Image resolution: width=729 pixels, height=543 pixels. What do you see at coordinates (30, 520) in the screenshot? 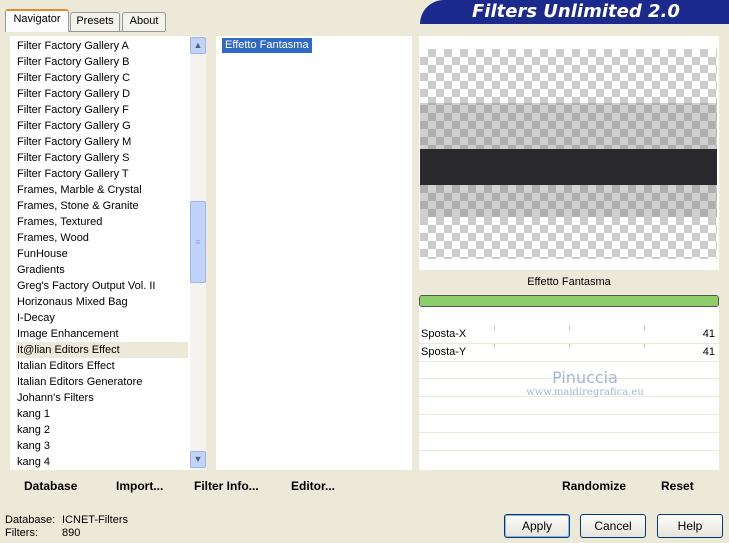
I see `status-database-label: Database:` at bounding box center [30, 520].